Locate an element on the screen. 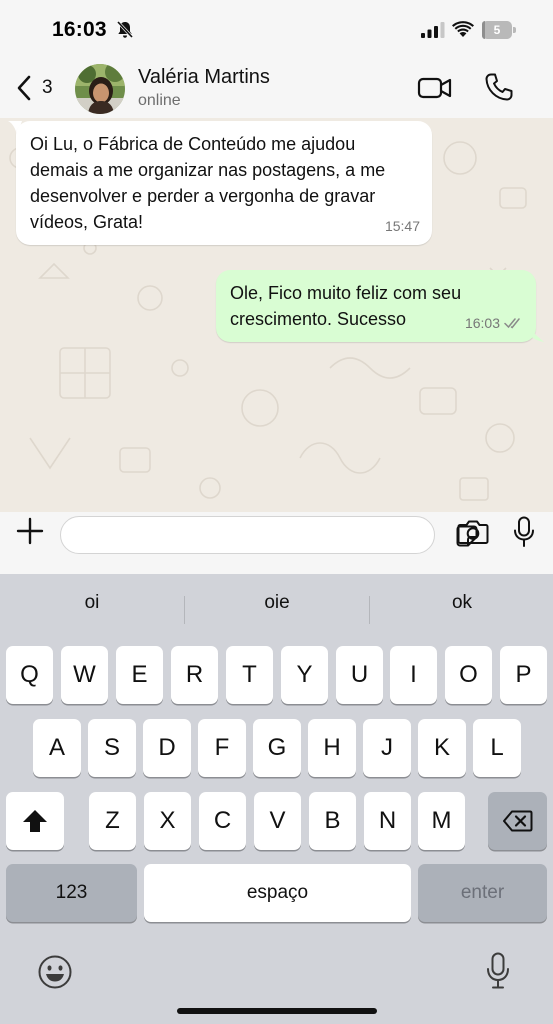 This screenshot has width=553, height=1024. contact-avatar is located at coordinates (100, 89).